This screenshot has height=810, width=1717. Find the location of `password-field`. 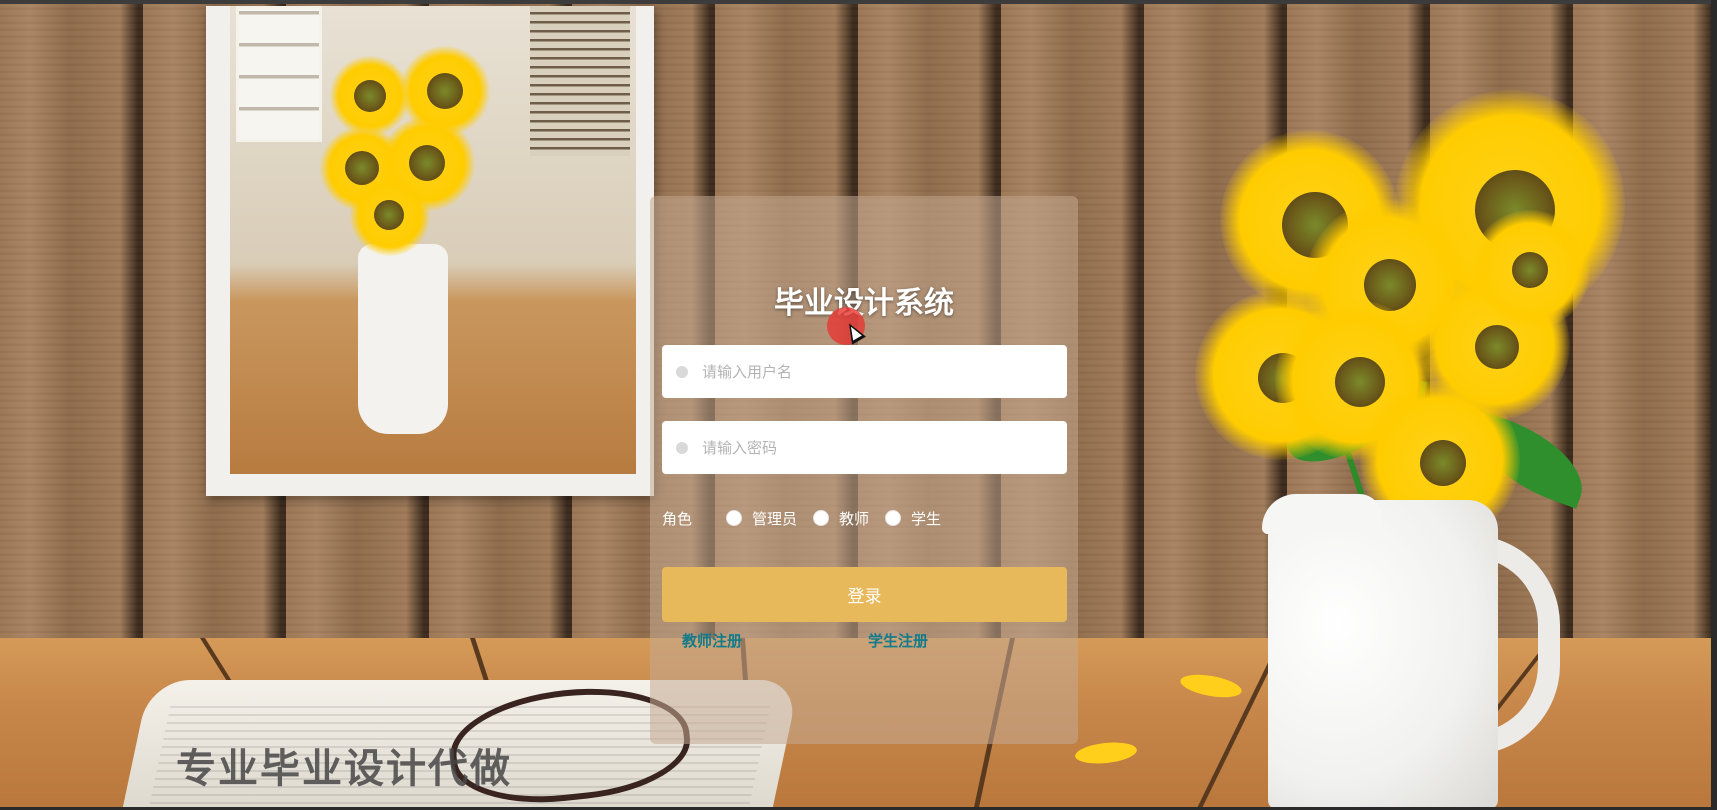

password-field is located at coordinates (864, 447).